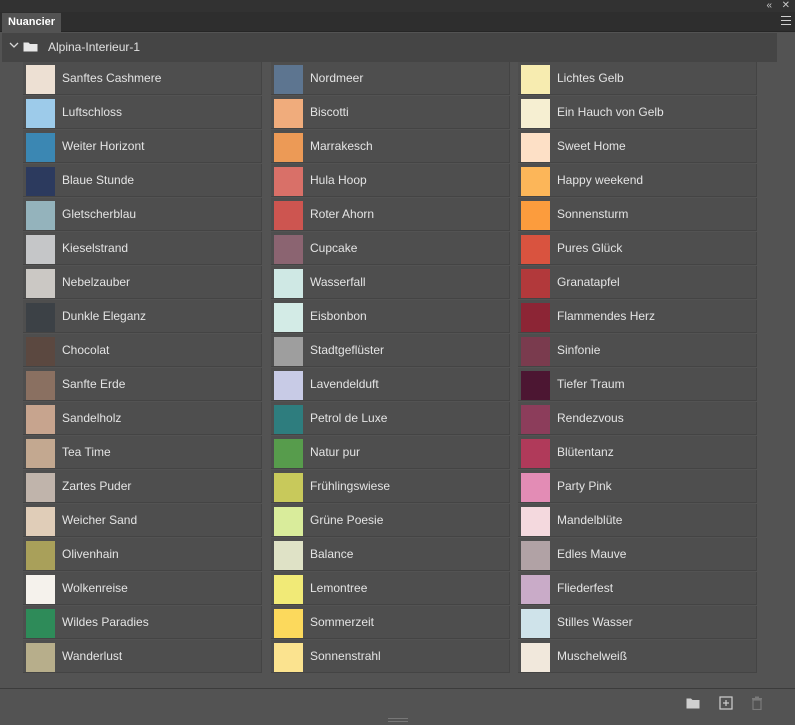 This screenshot has height=725, width=795. I want to click on swatch-name: Blaue Stunde, so click(98, 180).